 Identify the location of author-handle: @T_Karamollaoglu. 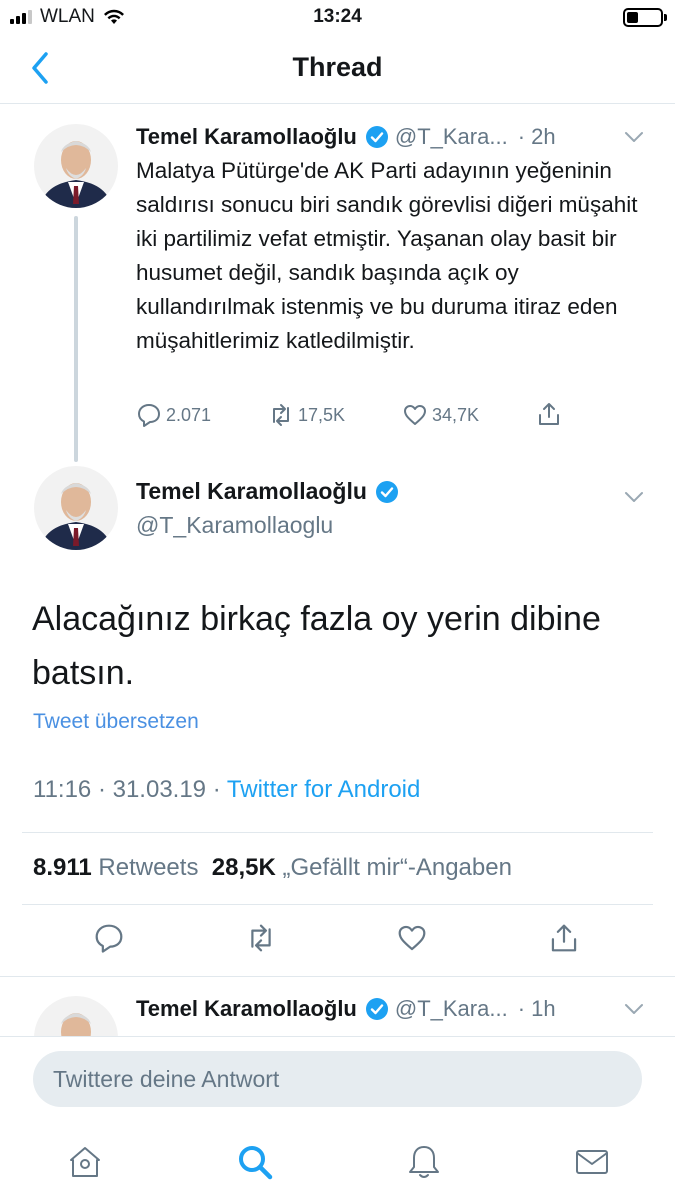
(234, 525).